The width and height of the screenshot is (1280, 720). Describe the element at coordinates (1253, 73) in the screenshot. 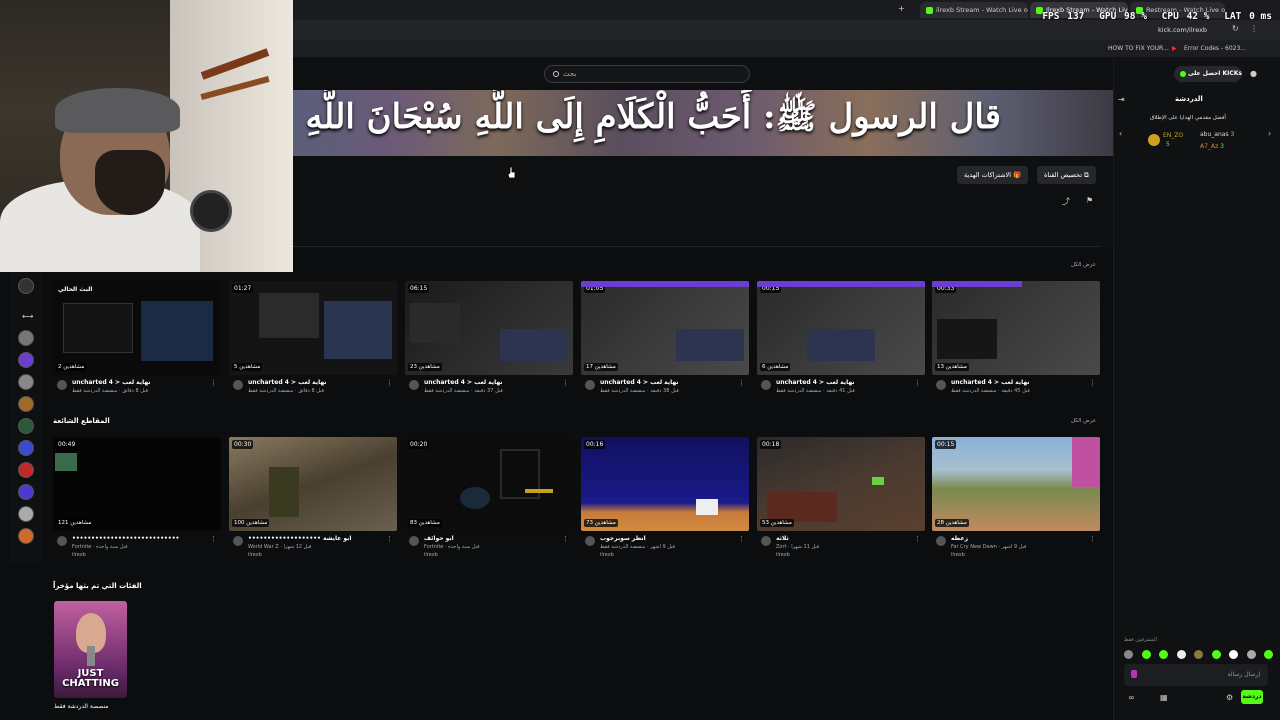

I see `avatar-icon: ●` at that location.